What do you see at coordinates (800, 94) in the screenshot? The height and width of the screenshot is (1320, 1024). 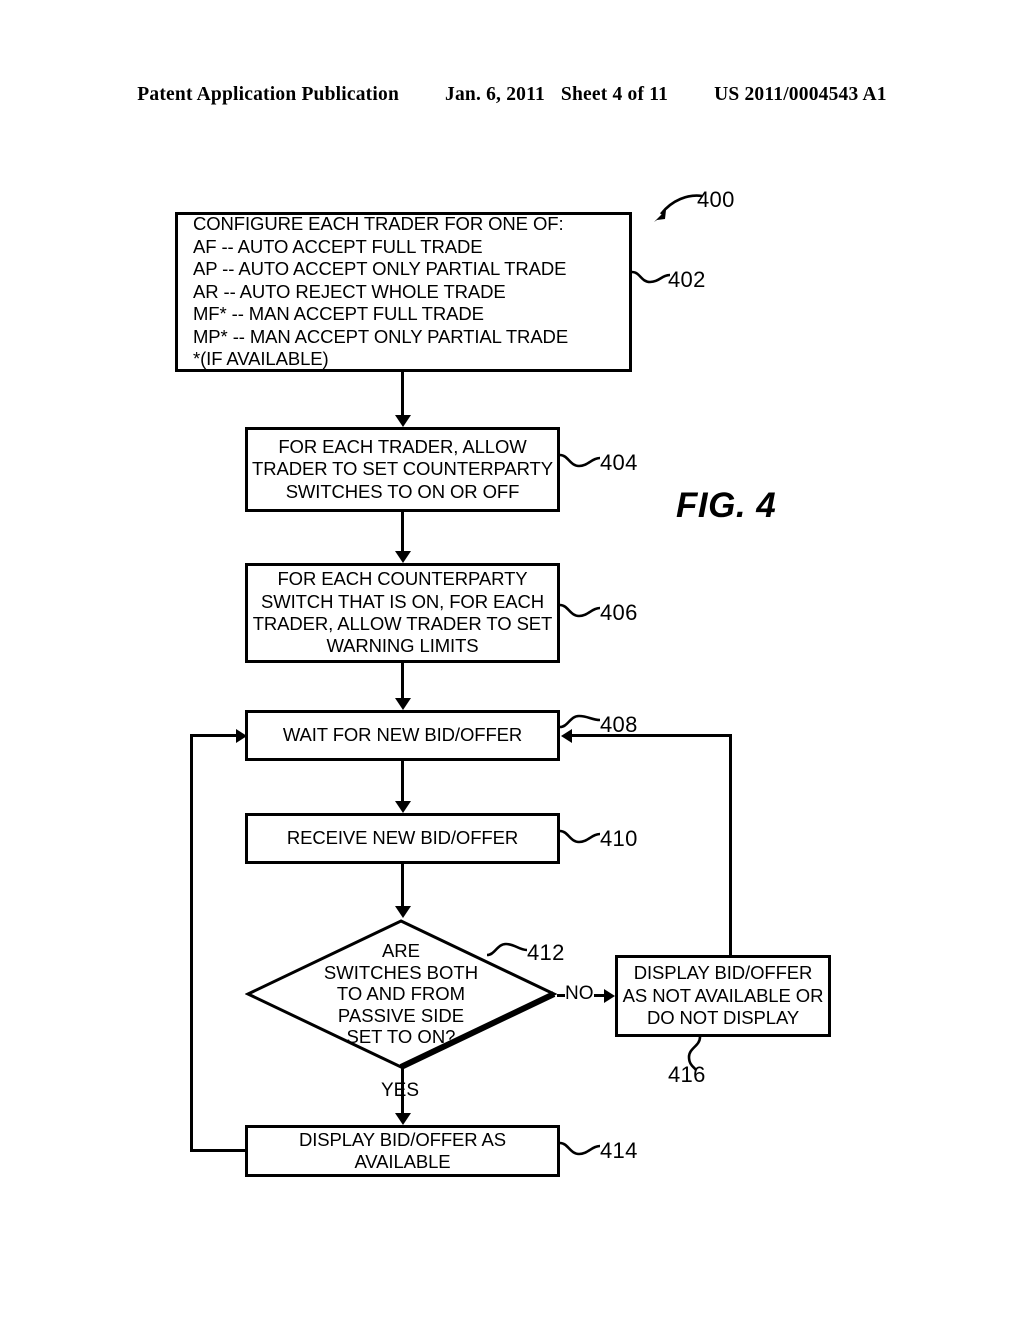 I see `header-patent-number: US 2011/0004543 A1` at bounding box center [800, 94].